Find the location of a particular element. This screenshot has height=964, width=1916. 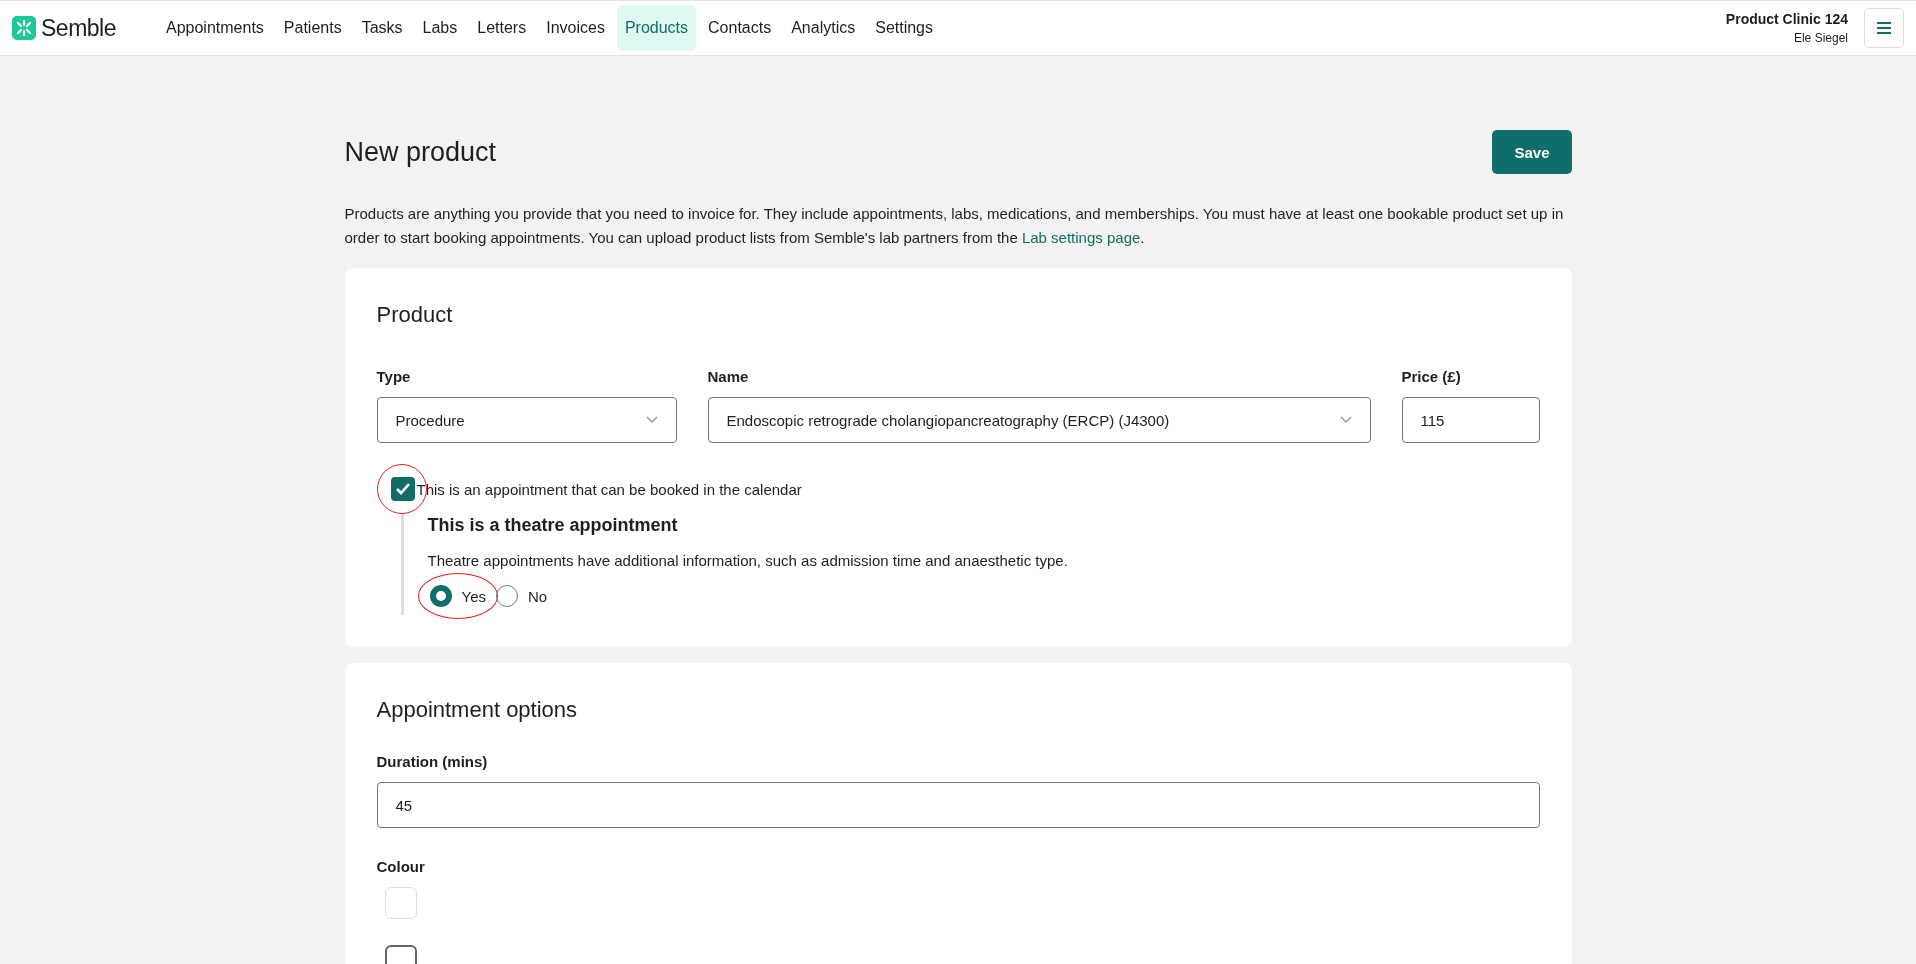

menu-button is located at coordinates (1884, 28).